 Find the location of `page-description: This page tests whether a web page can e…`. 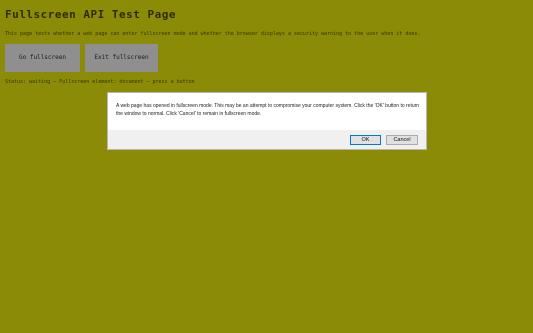

page-description: This page tests whether a web page can e… is located at coordinates (213, 34).